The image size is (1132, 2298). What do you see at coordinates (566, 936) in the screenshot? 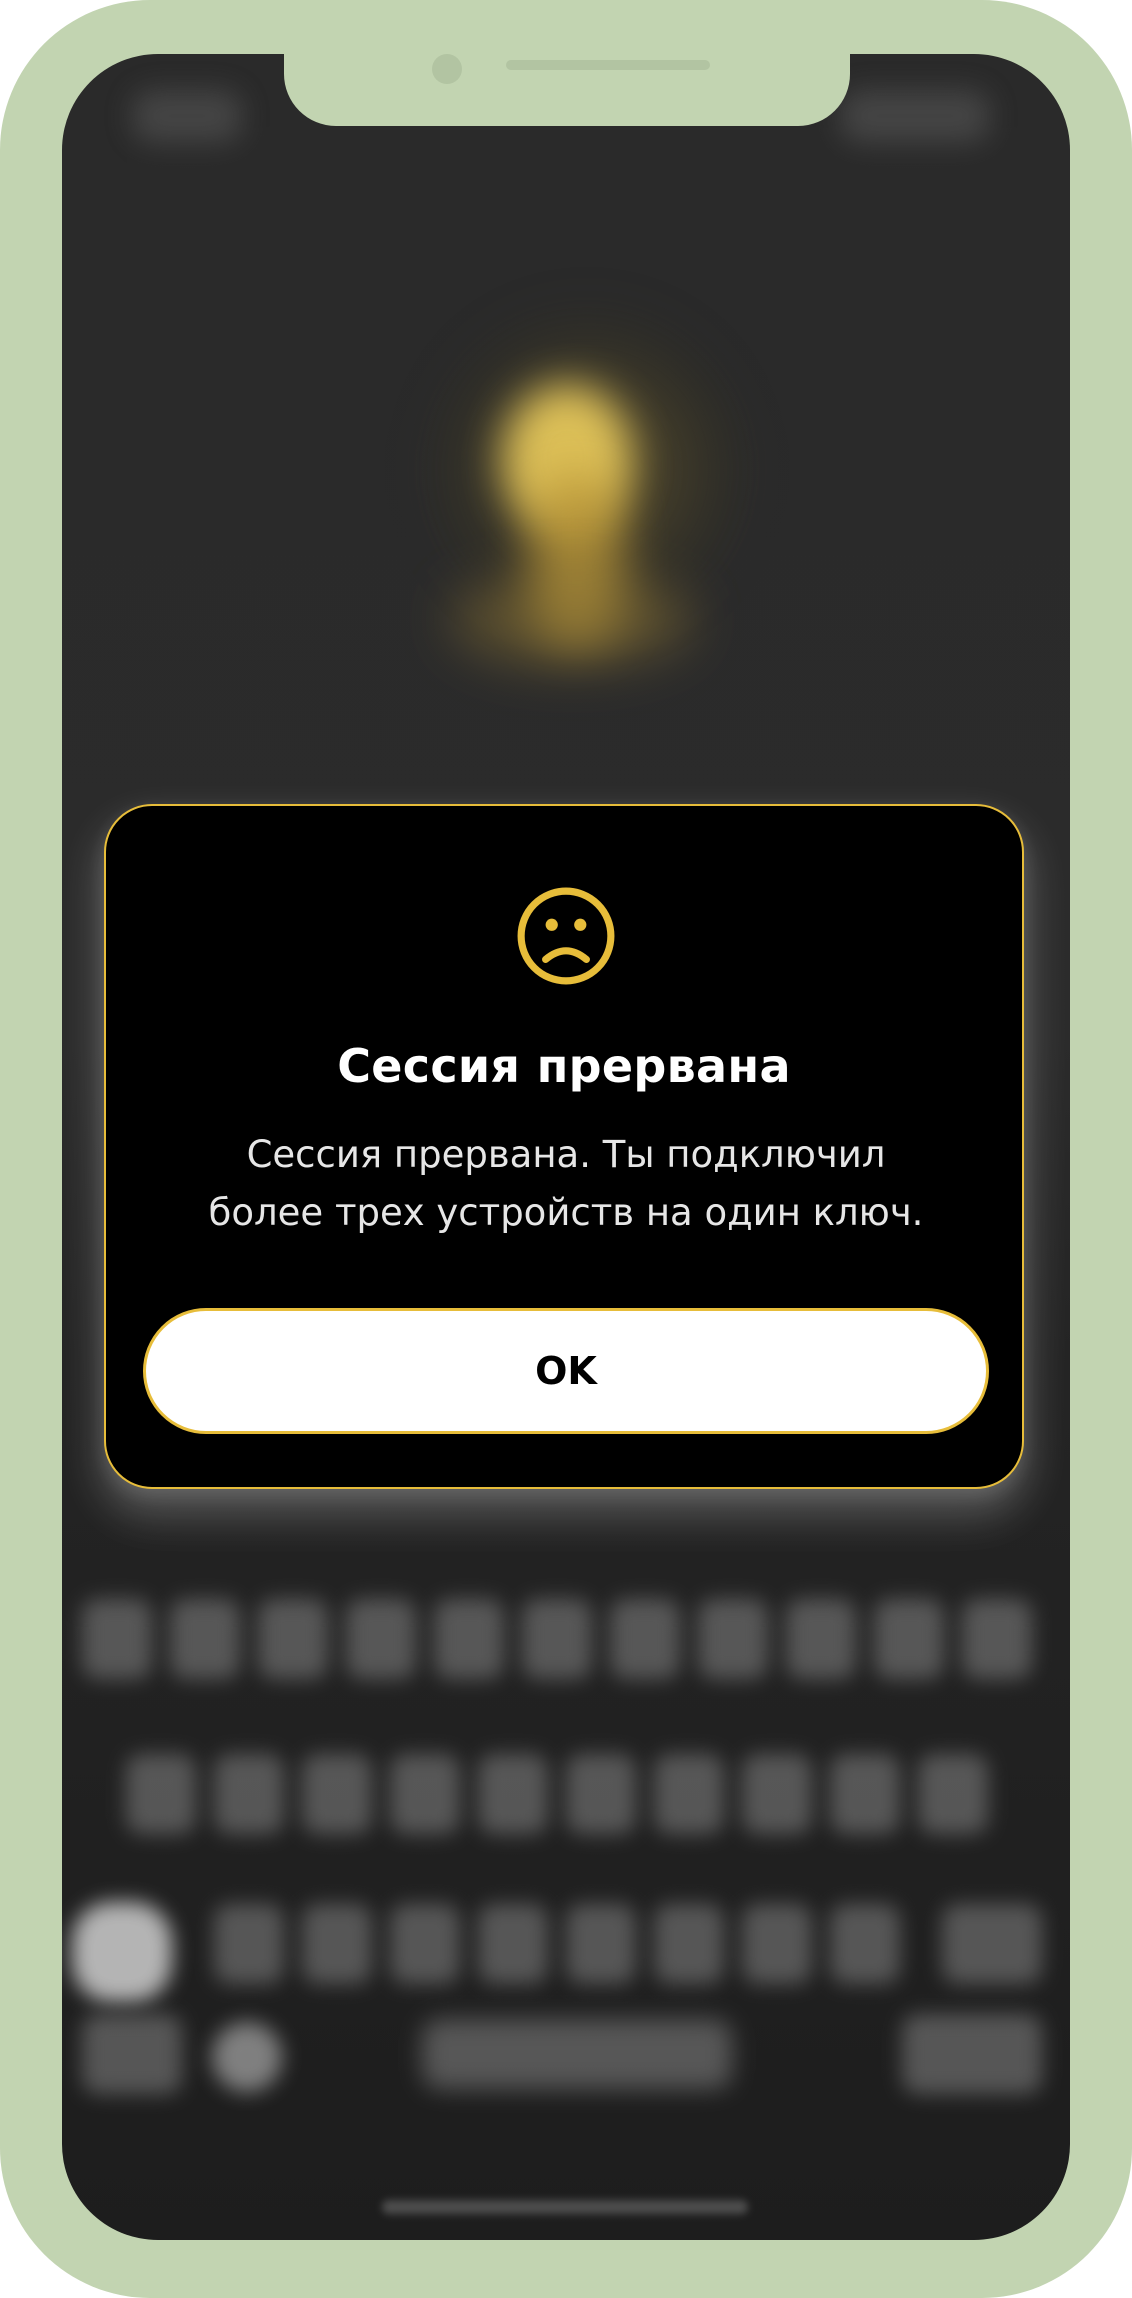
I see `sad-face-icon` at bounding box center [566, 936].